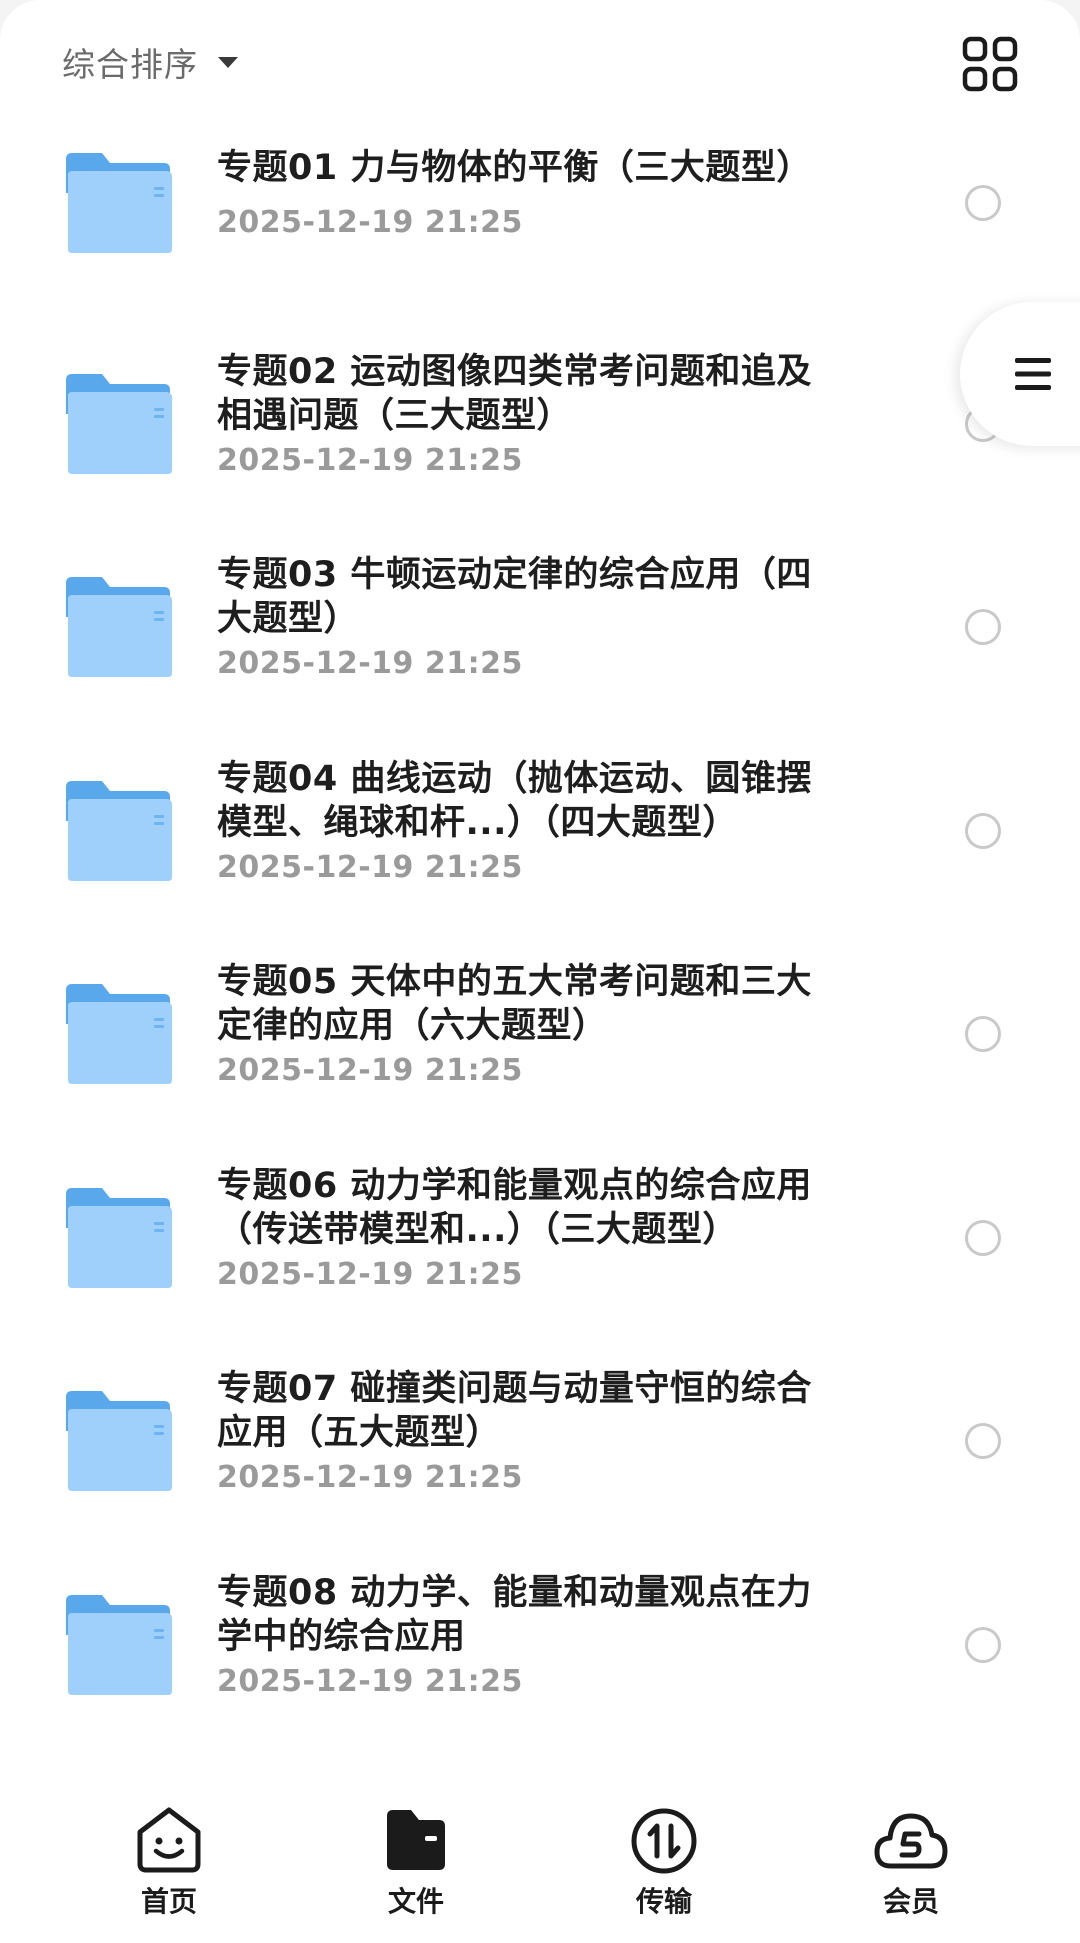 This screenshot has height=1943, width=1080. Describe the element at coordinates (514, 168) in the screenshot. I see `folder-title: 专题01 力与物体的平衡（三大题型）` at that location.